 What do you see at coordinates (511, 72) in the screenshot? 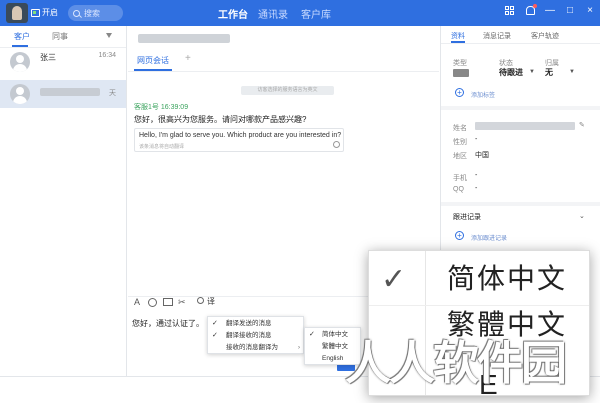
I see `status-value: 待跟进` at bounding box center [511, 72].